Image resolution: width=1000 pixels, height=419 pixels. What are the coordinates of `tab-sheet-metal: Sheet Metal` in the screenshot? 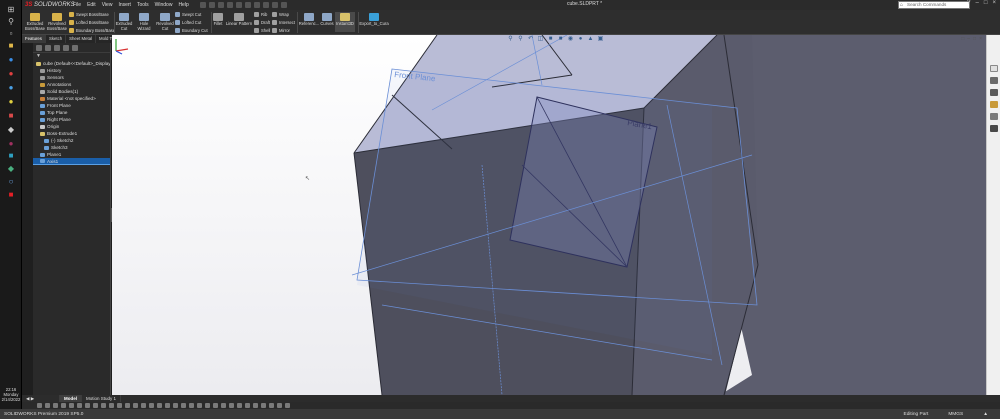 It's located at (81, 39).